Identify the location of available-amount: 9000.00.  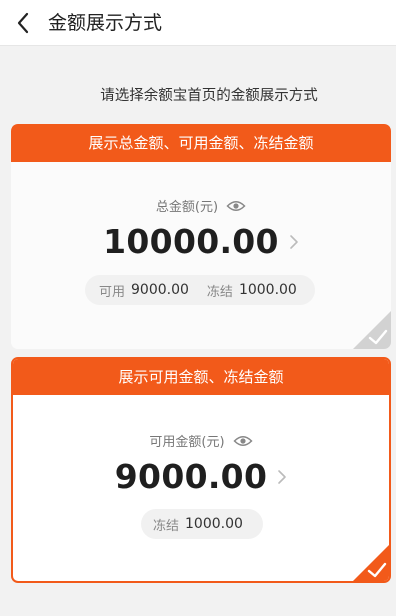
(191, 476).